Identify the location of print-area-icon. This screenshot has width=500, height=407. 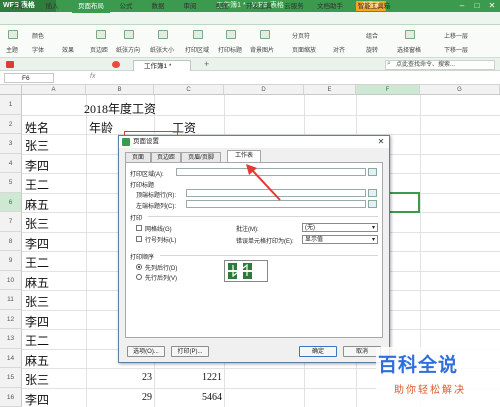
(198, 34).